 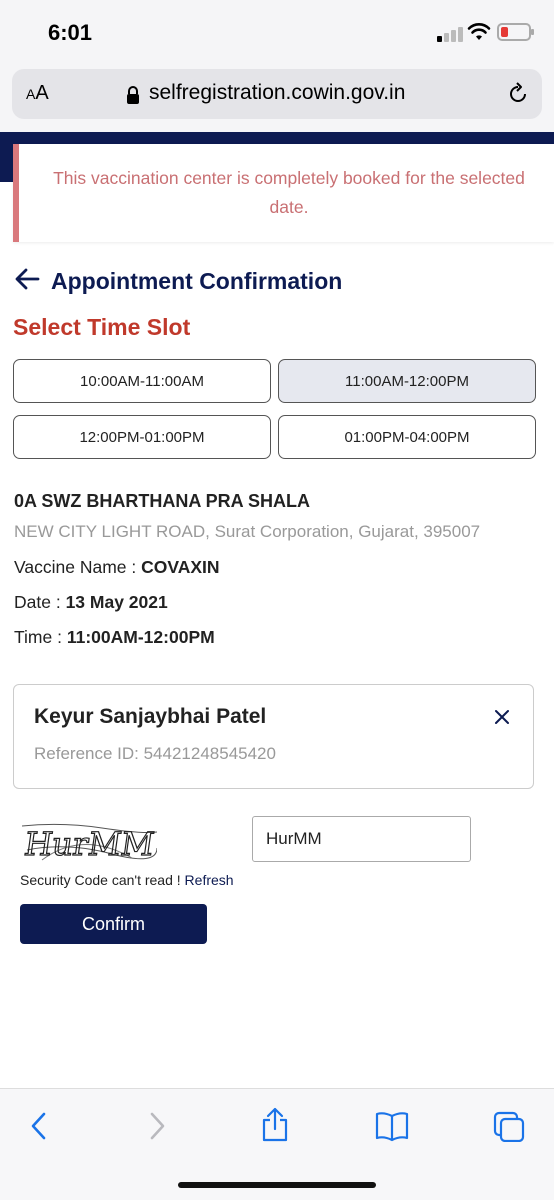 I want to click on url-bar: AA selfregistration.cowin.gov.in, so click(x=277, y=94).